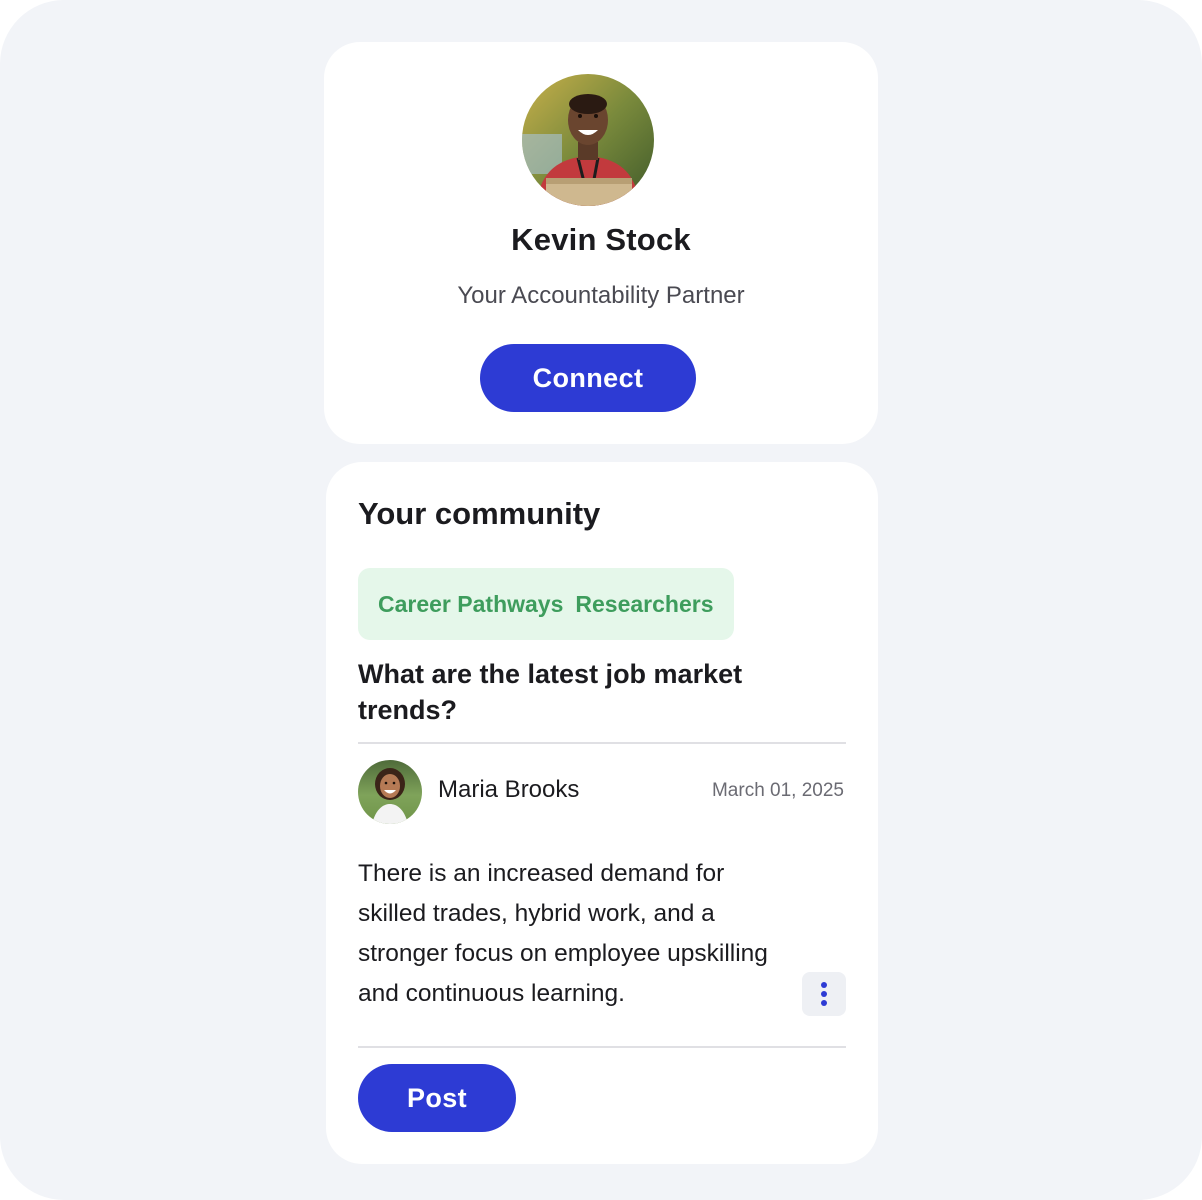  I want to click on tag-career-pathways: Career Pathways, so click(470, 604).